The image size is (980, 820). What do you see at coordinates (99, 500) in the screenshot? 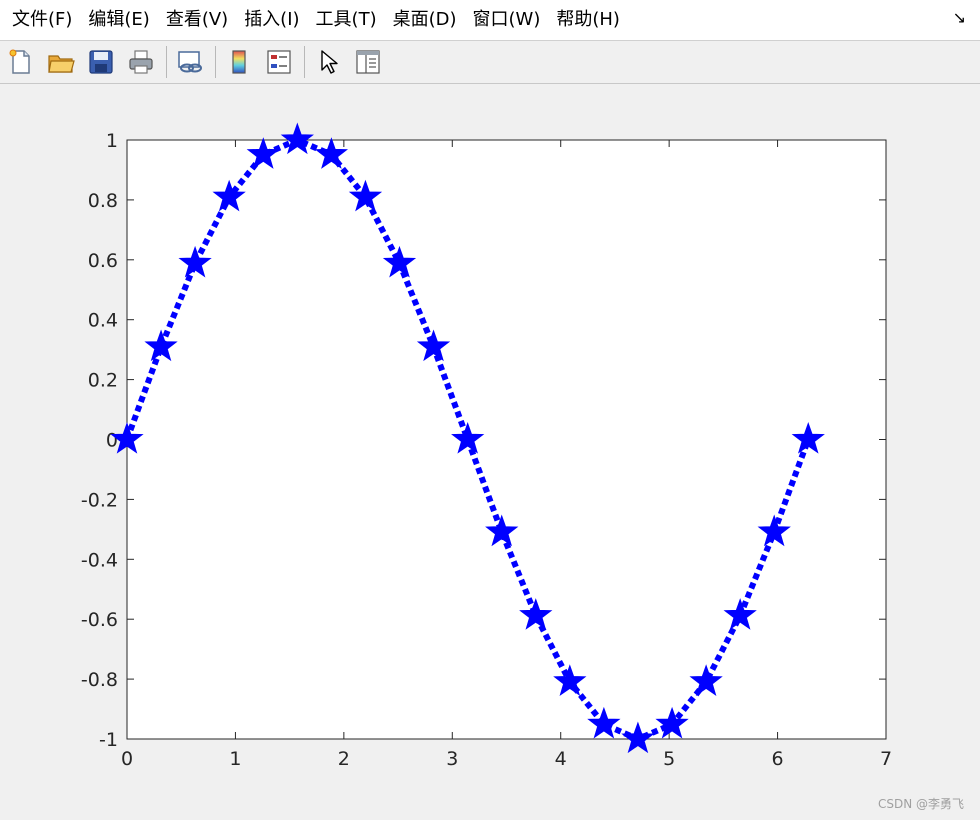
I see `y-tick-label: -0.2` at bounding box center [99, 500].